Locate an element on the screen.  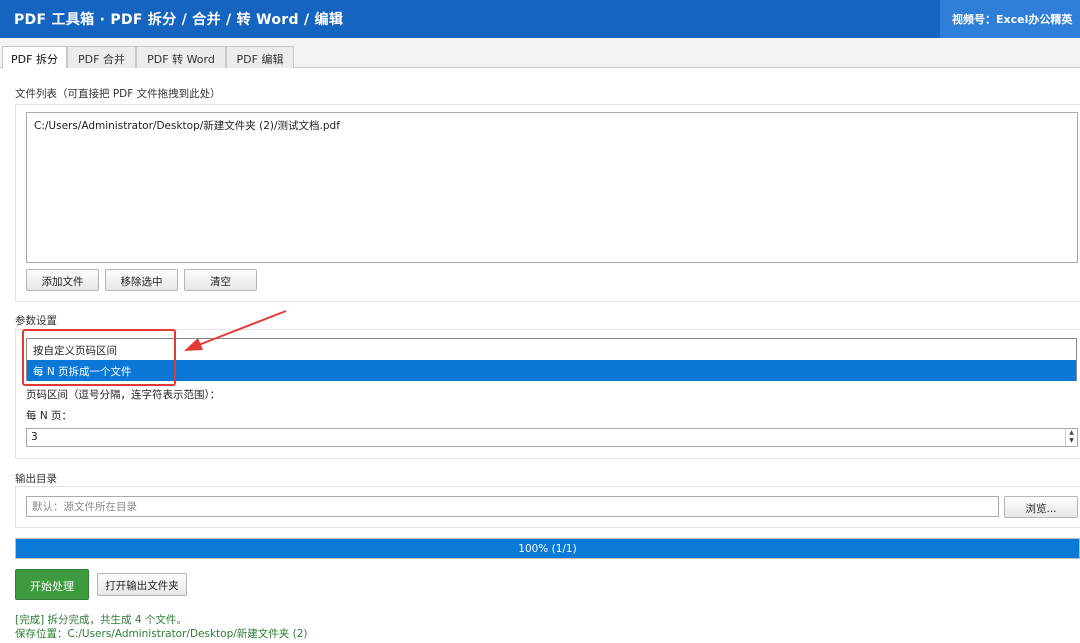
window-title: PDF 工具箱 · PDF 拆分 / 合并 / 转 Word / 编辑 is located at coordinates (179, 20).